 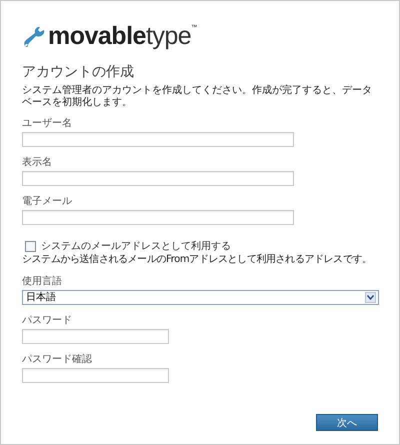 What do you see at coordinates (347, 422) in the screenshot?
I see `next-button: 次へ` at bounding box center [347, 422].